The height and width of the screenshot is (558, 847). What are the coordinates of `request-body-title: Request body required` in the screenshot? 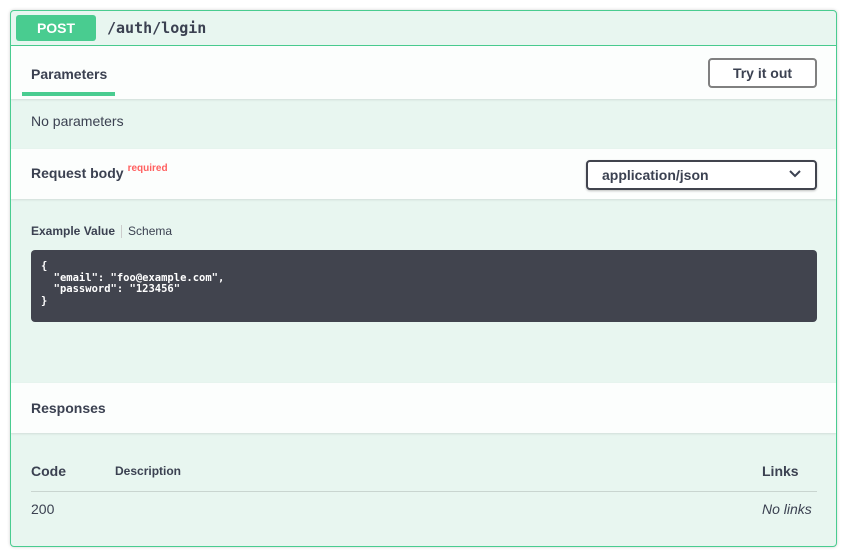 It's located at (99, 172).